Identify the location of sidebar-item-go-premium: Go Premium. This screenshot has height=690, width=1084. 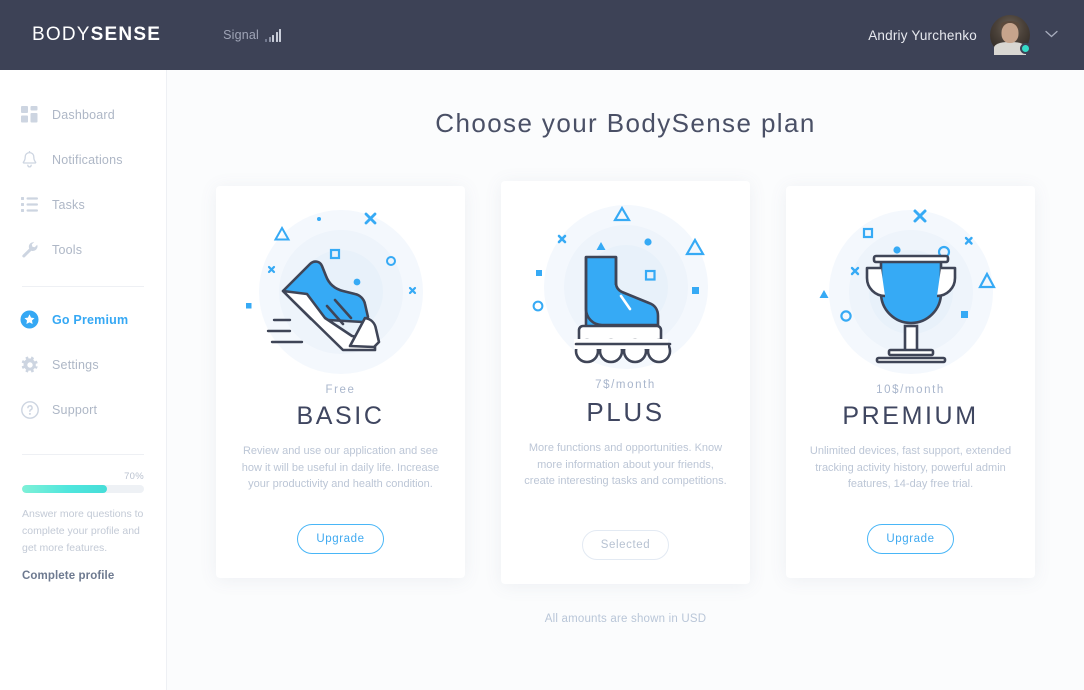
(83, 319).